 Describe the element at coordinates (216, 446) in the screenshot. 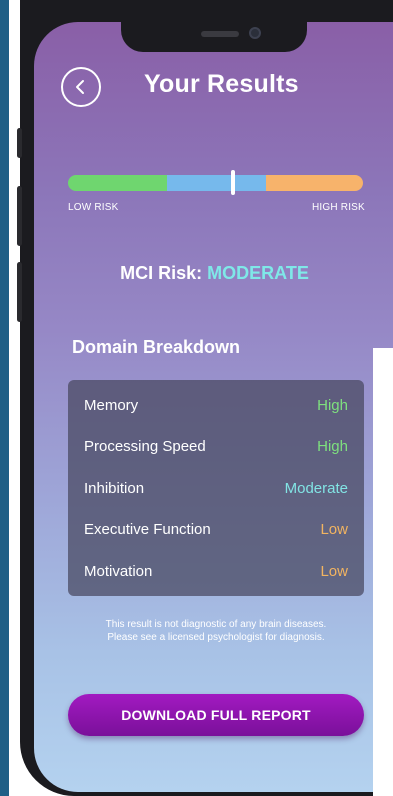

I see `domain-row-processing-speed: Processing Speed High` at that location.